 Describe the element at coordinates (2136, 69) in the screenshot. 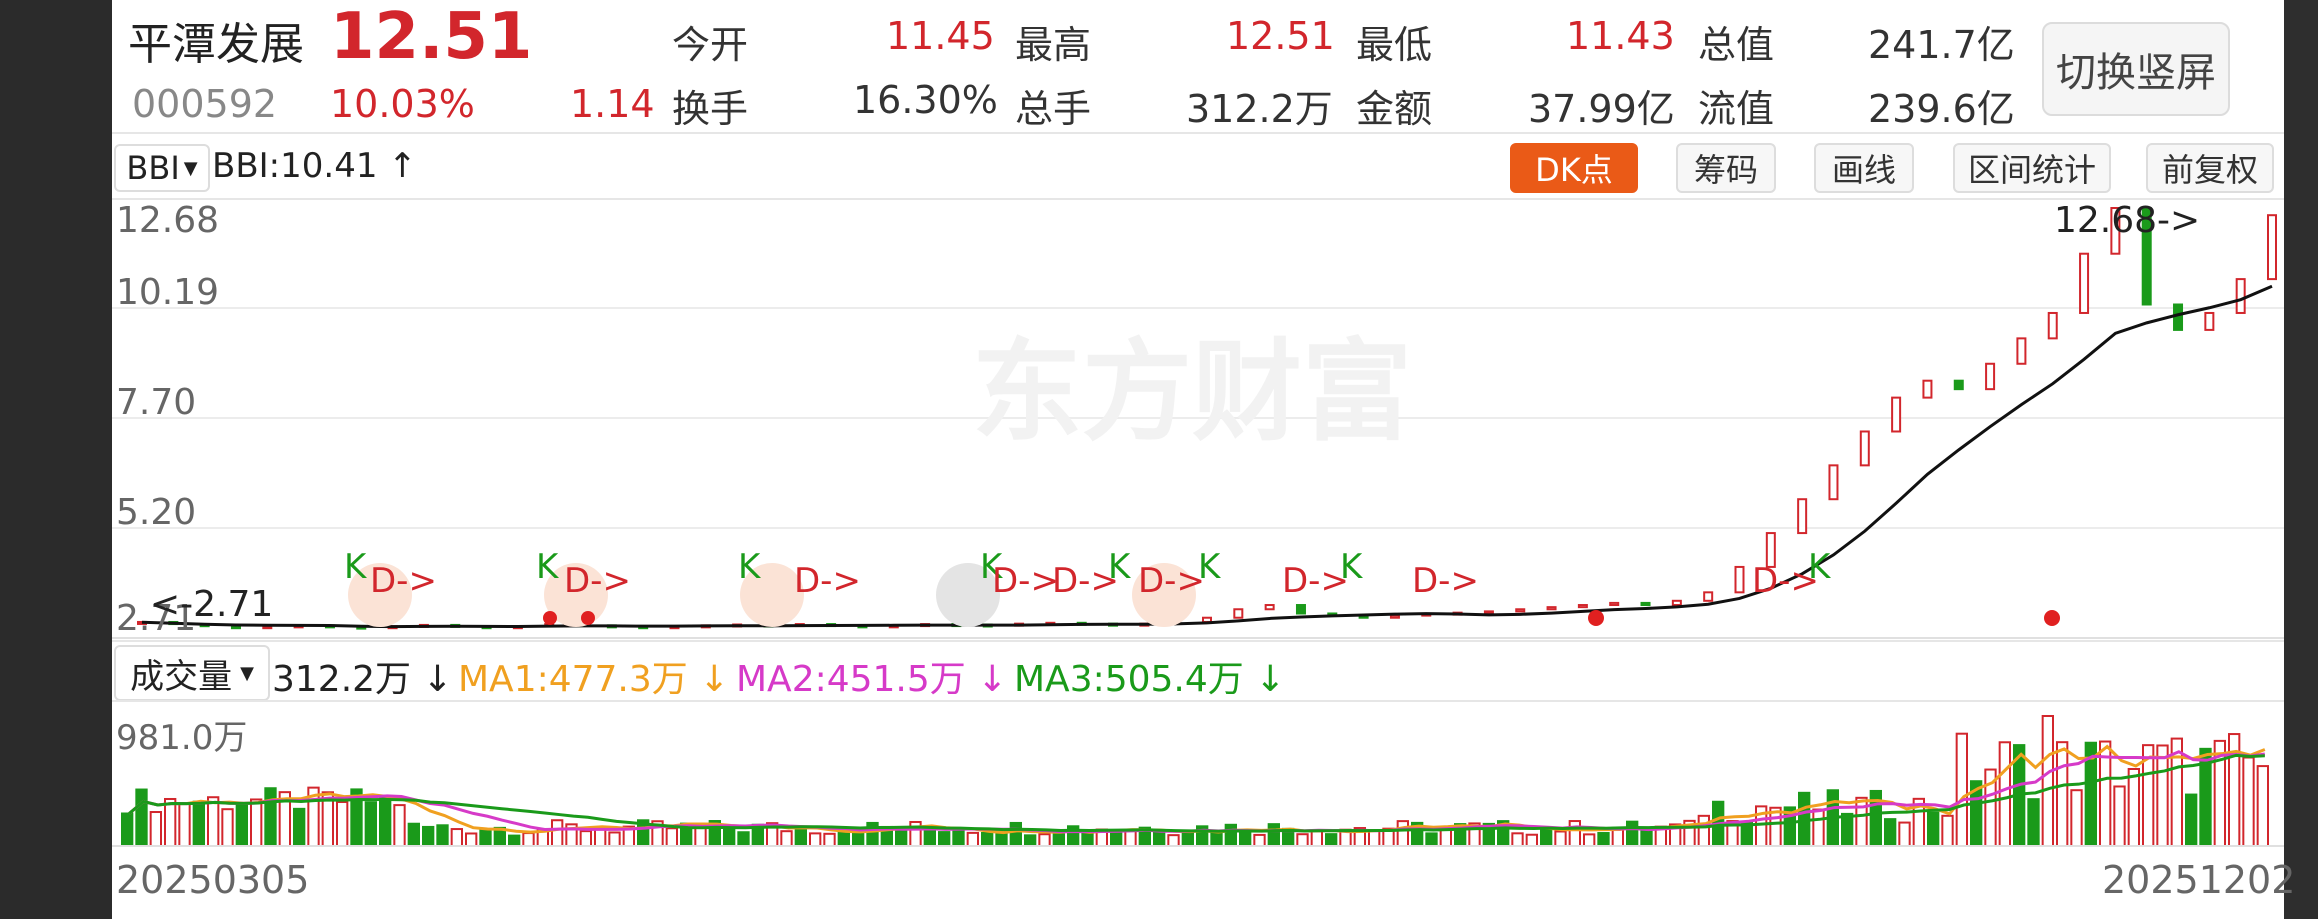

I see `switch-portrait-button: 切换竖屏` at that location.